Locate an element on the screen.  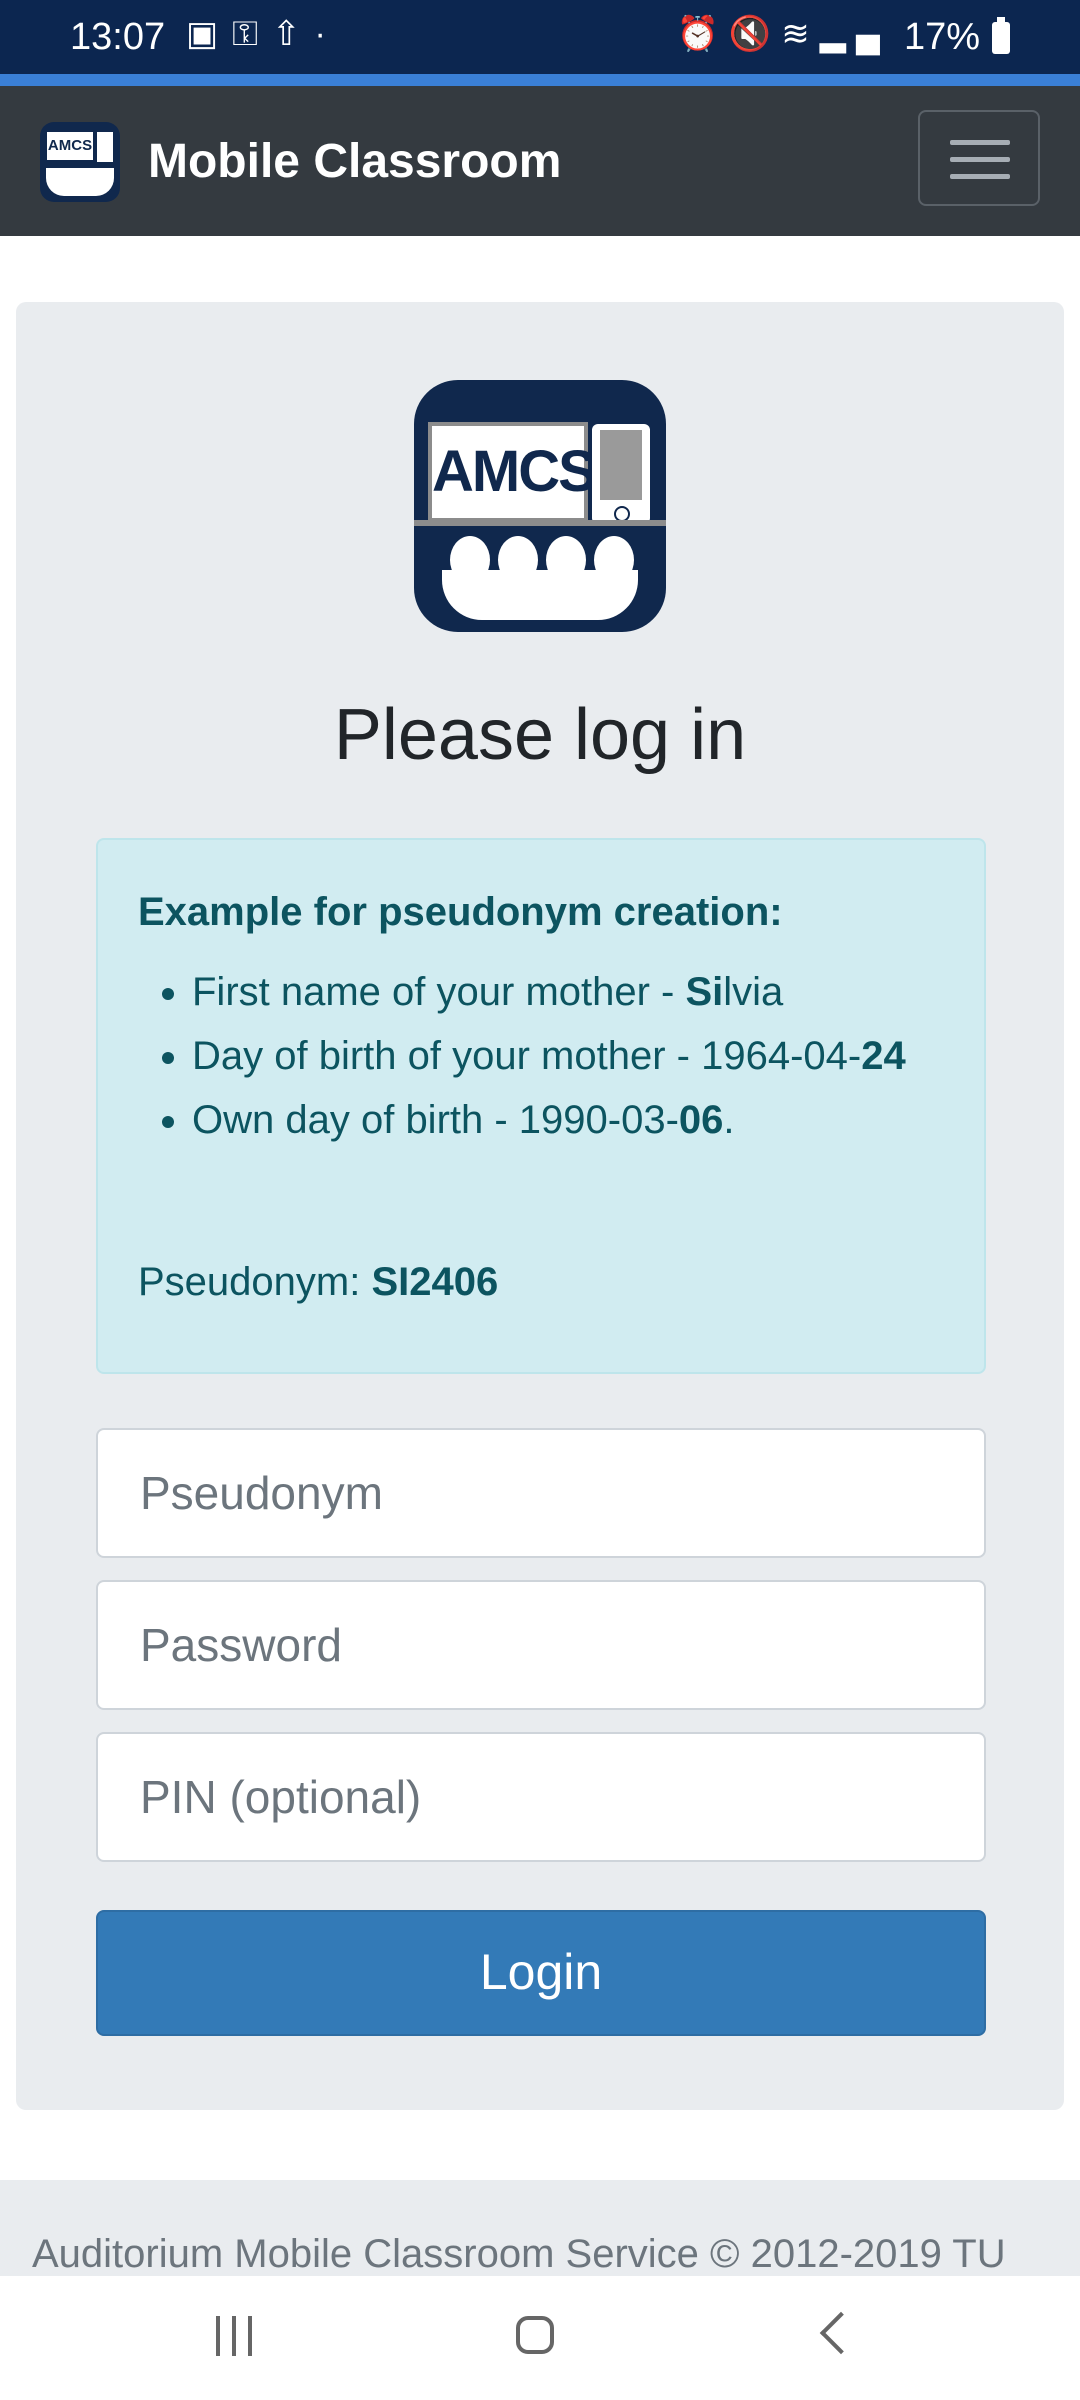
pseudonym-example: Pseudonym: SI2406 is located at coordinates (318, 1282).